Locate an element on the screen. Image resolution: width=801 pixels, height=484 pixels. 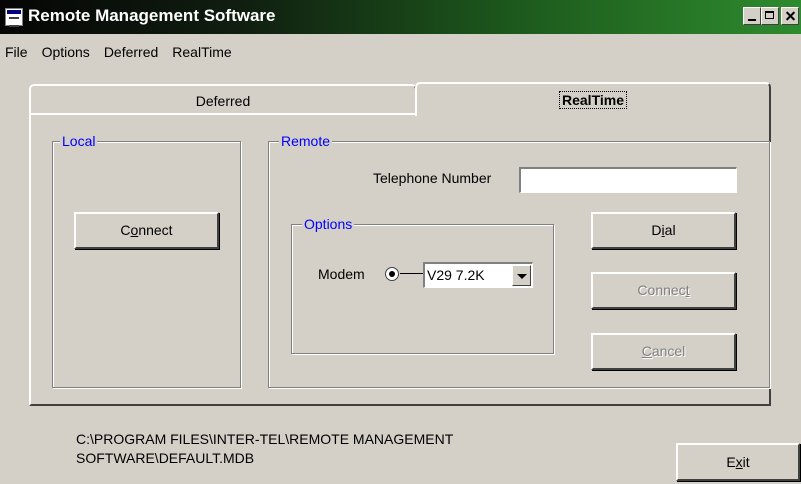
options-legend: Options is located at coordinates (328, 224).